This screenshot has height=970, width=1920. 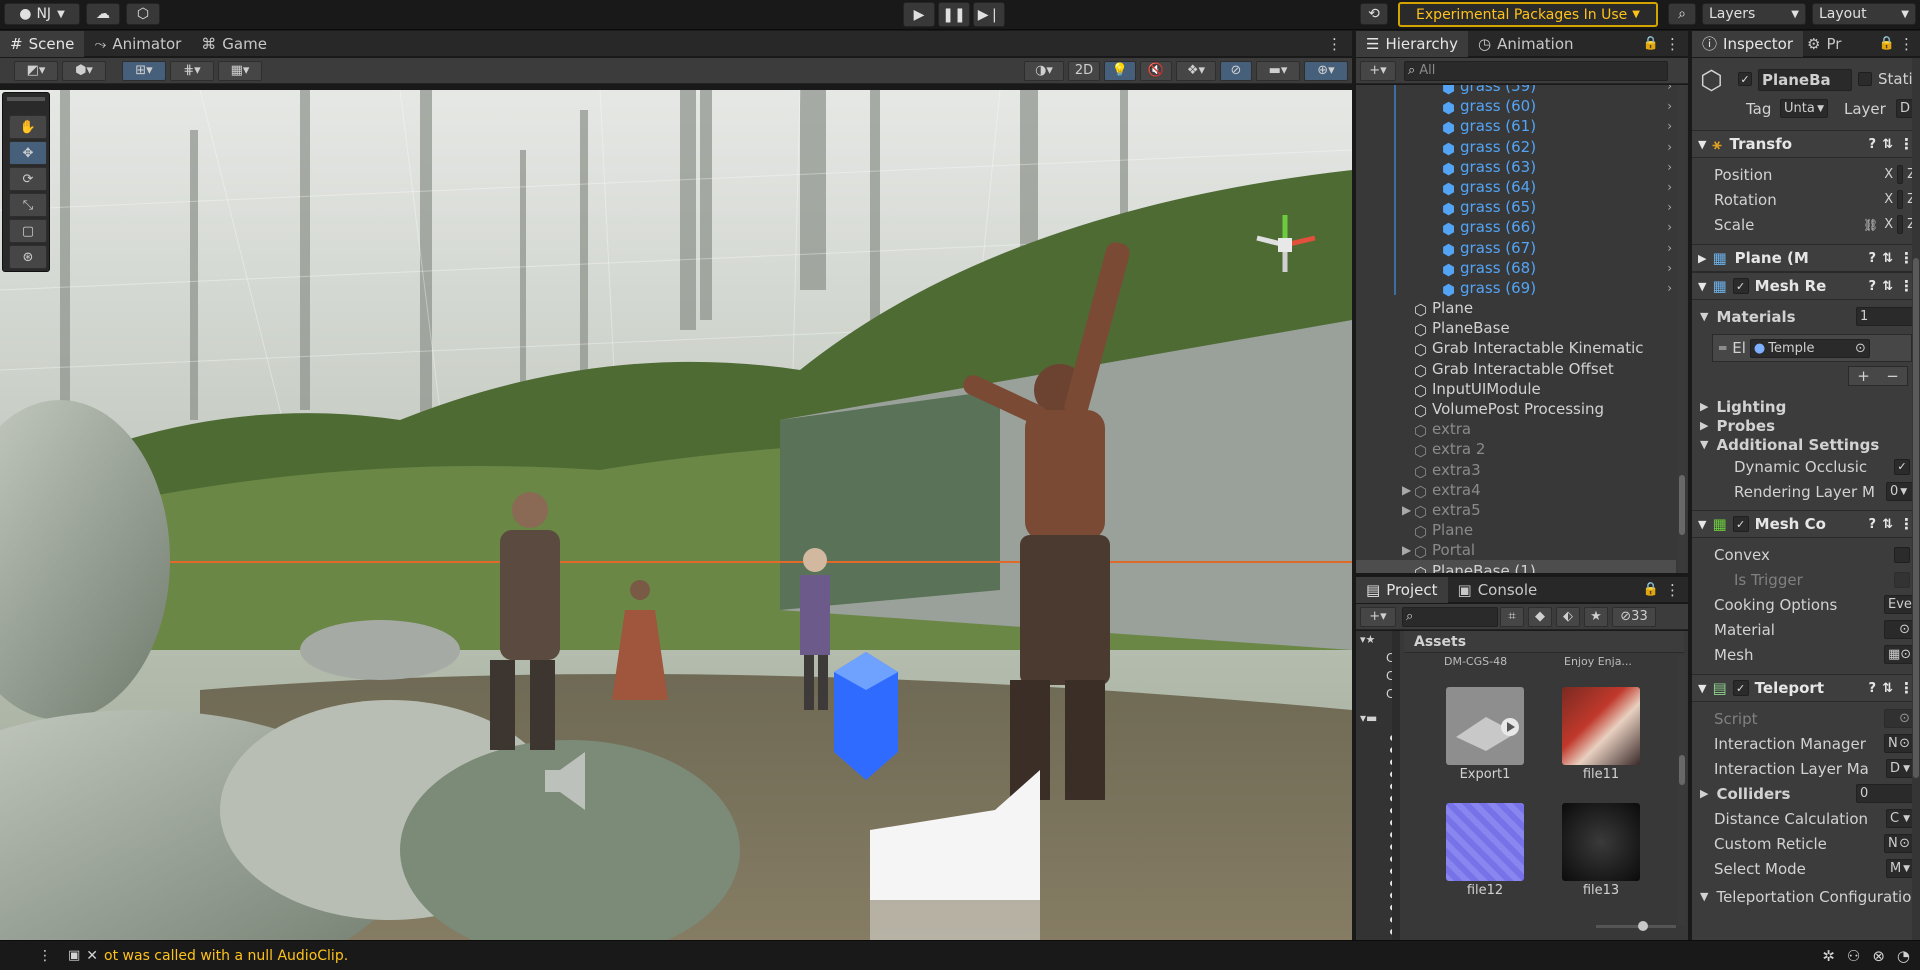 I want to click on rendering-layer-dropdown: 0 ▼, so click(x=1900, y=491).